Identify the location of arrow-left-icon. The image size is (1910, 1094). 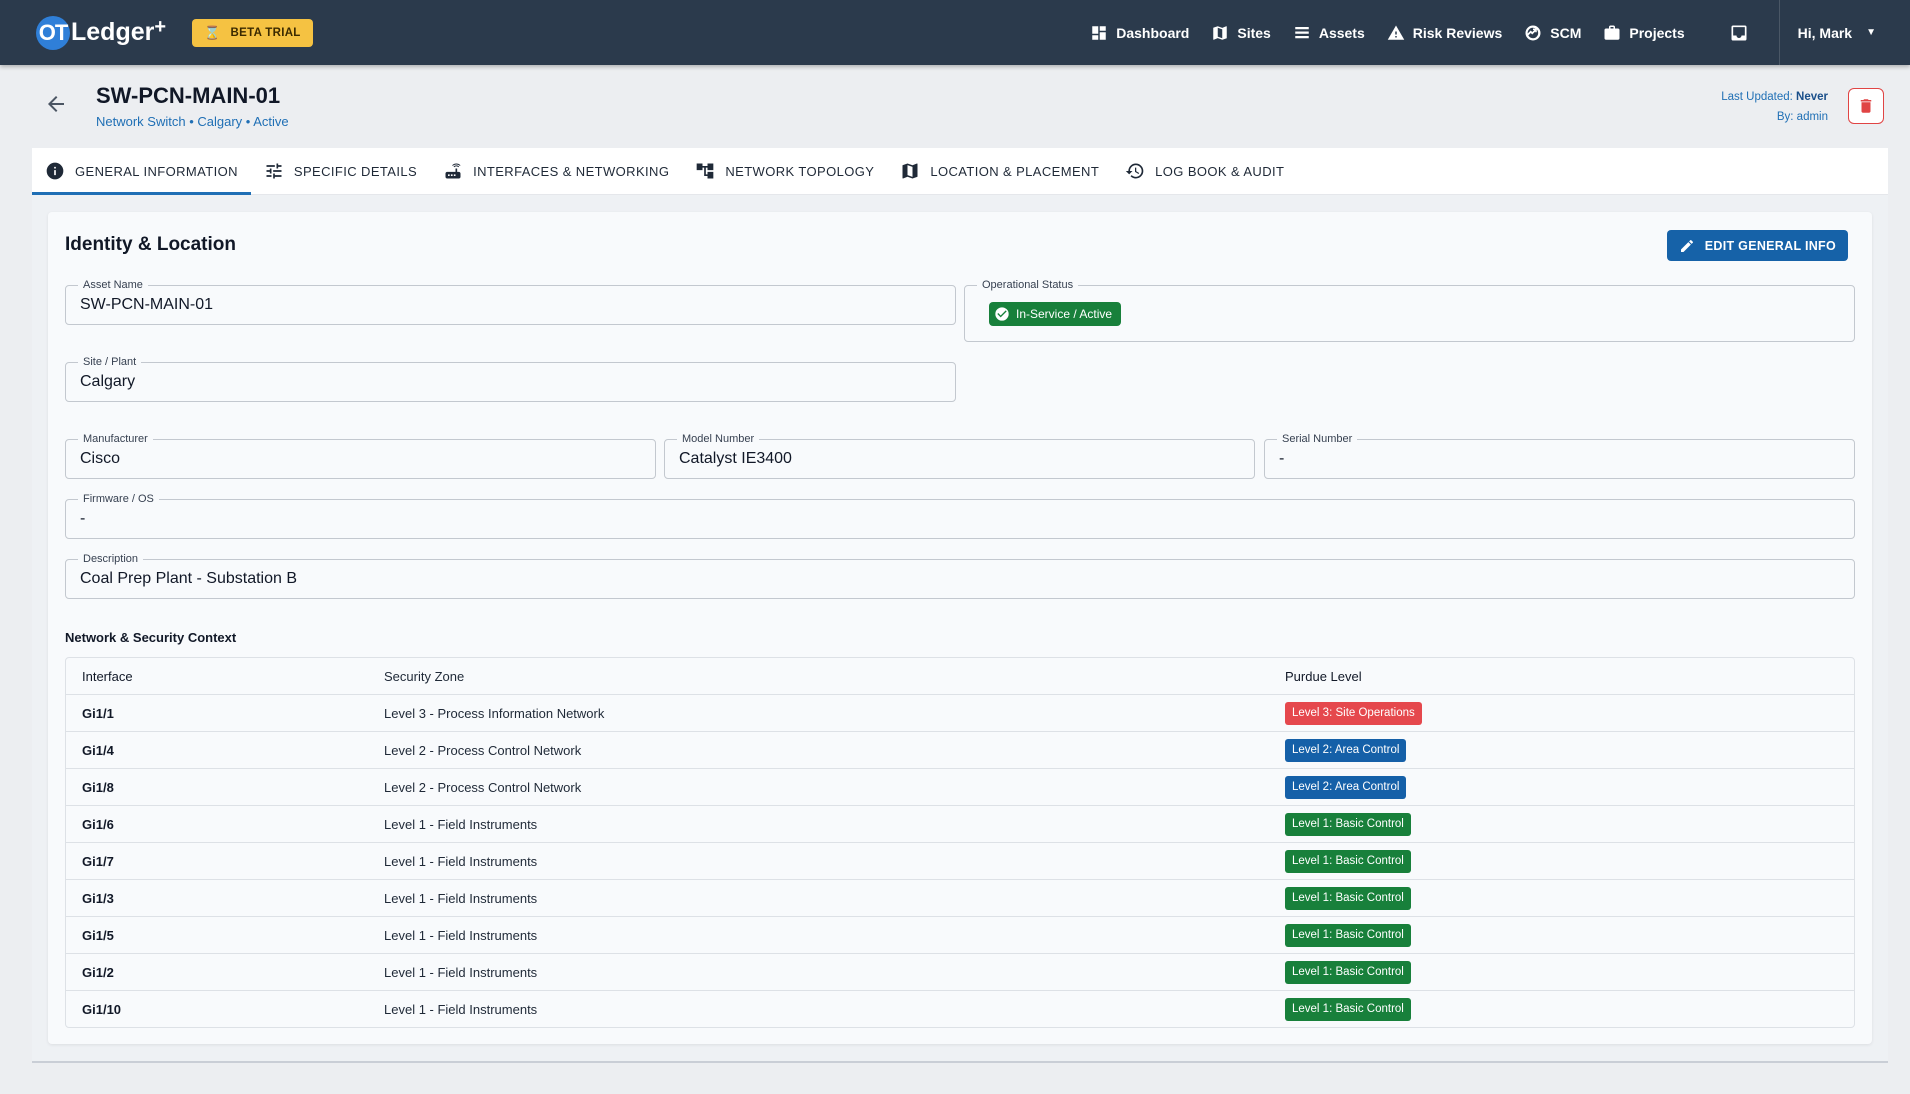
(56, 104).